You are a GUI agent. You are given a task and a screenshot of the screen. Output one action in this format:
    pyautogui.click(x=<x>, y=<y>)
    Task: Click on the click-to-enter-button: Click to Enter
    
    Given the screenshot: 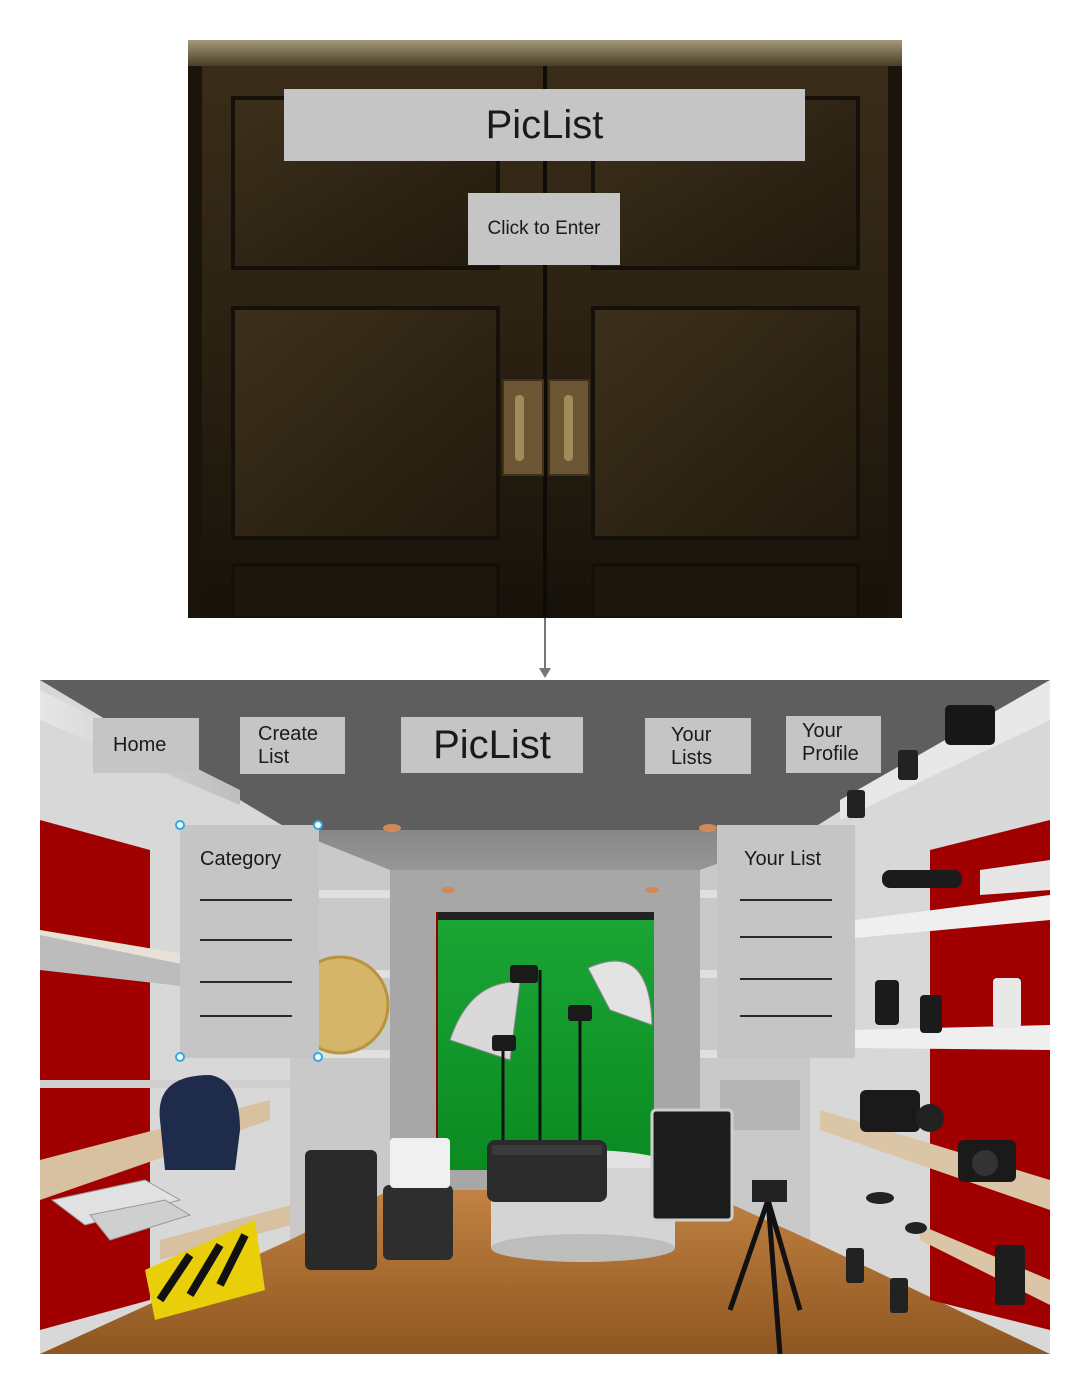 What is the action you would take?
    pyautogui.click(x=544, y=229)
    